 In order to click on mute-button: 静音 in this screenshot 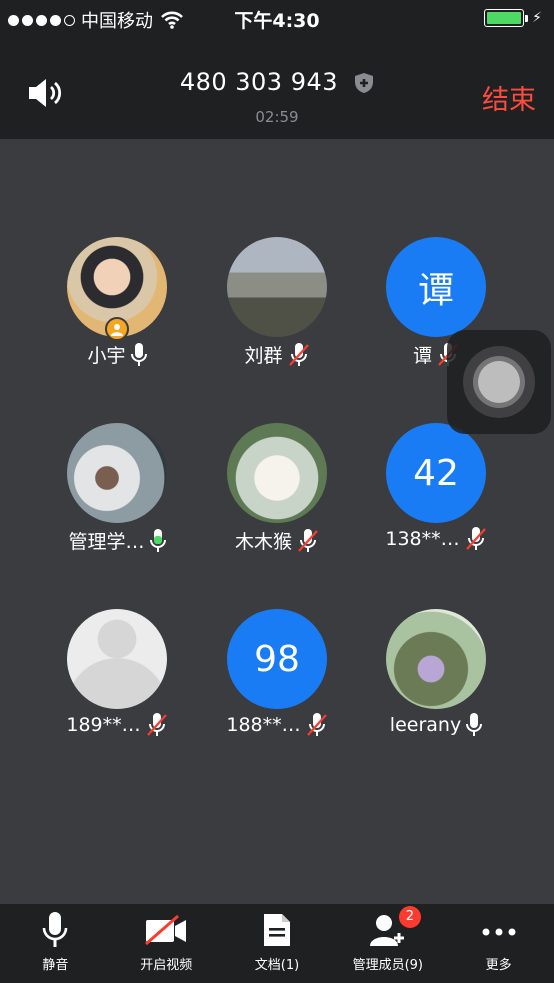, I will do `click(55, 943)`.